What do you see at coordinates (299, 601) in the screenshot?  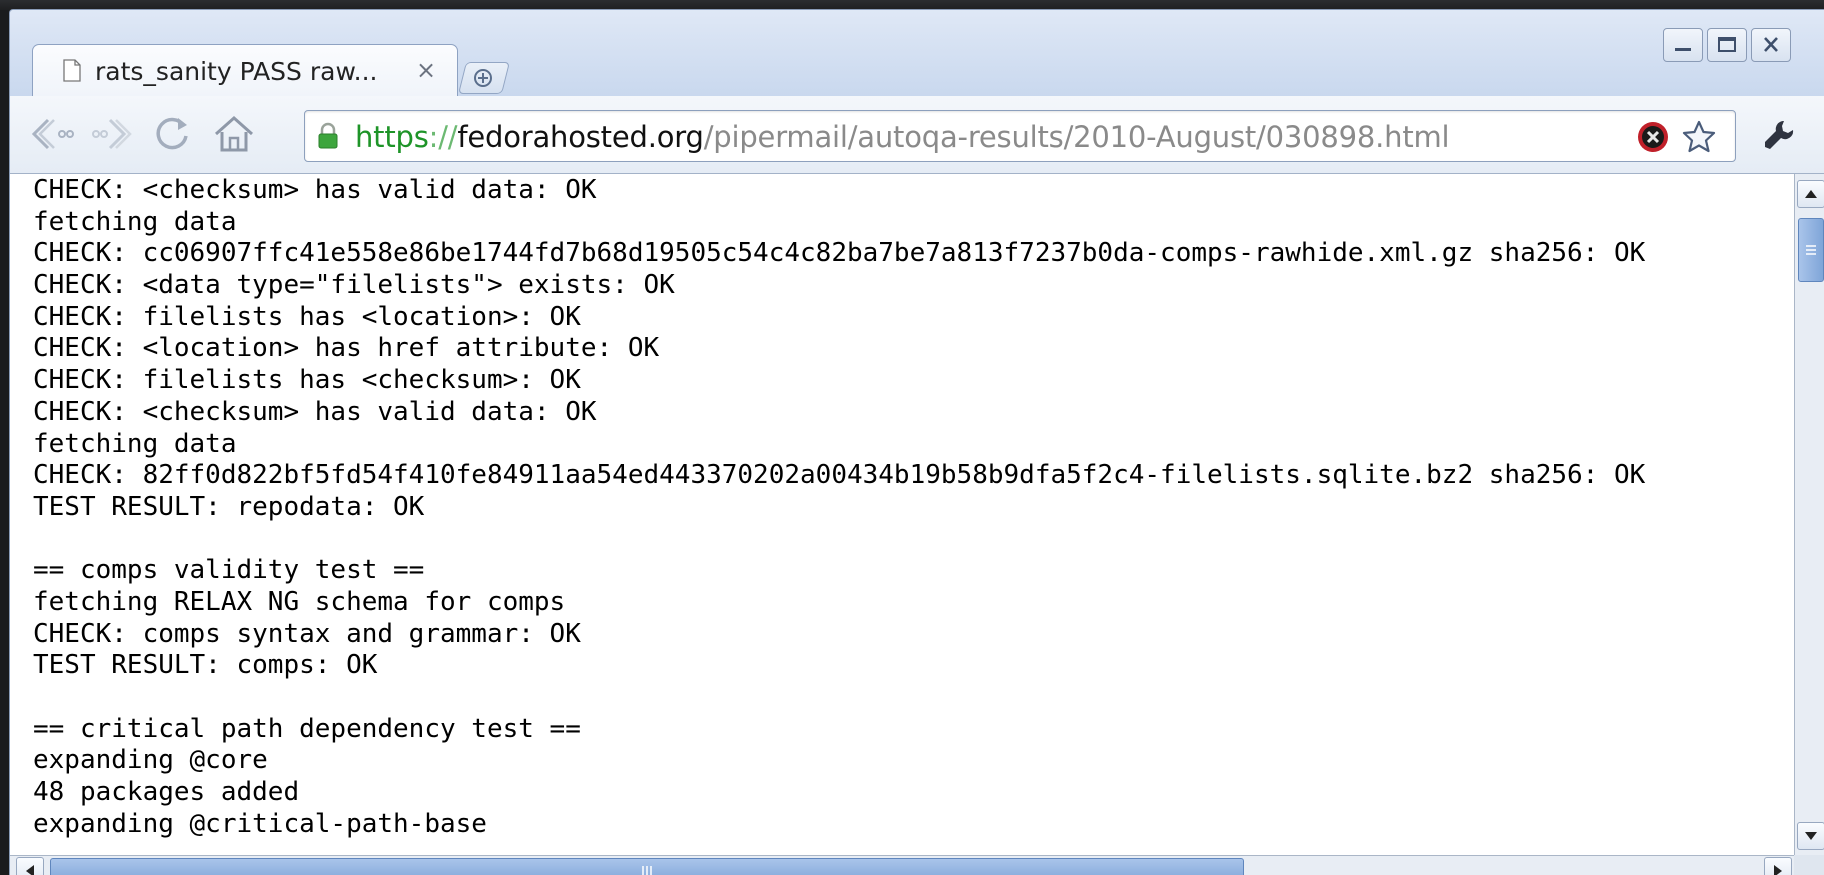 I see `log-line: fetching RELAX NG schema for comps` at bounding box center [299, 601].